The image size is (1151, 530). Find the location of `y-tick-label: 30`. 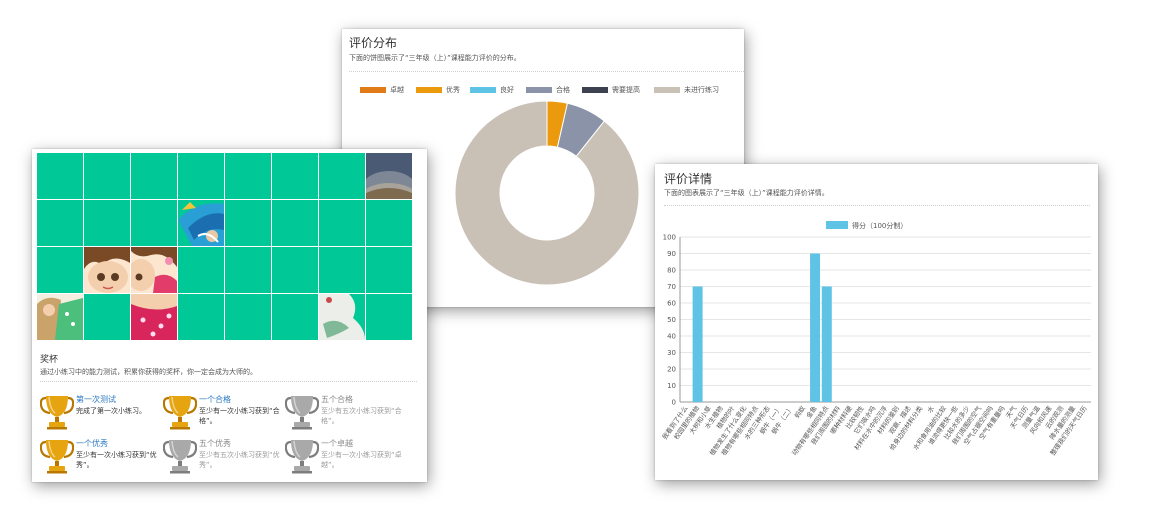

y-tick-label: 30 is located at coordinates (671, 353).